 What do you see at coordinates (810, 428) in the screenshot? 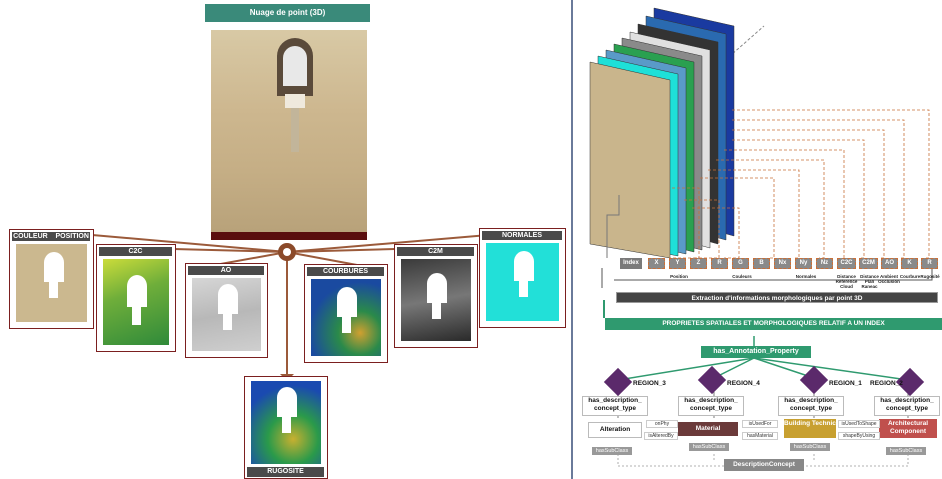
I see `concept-building-technic: Building Technic` at bounding box center [810, 428].